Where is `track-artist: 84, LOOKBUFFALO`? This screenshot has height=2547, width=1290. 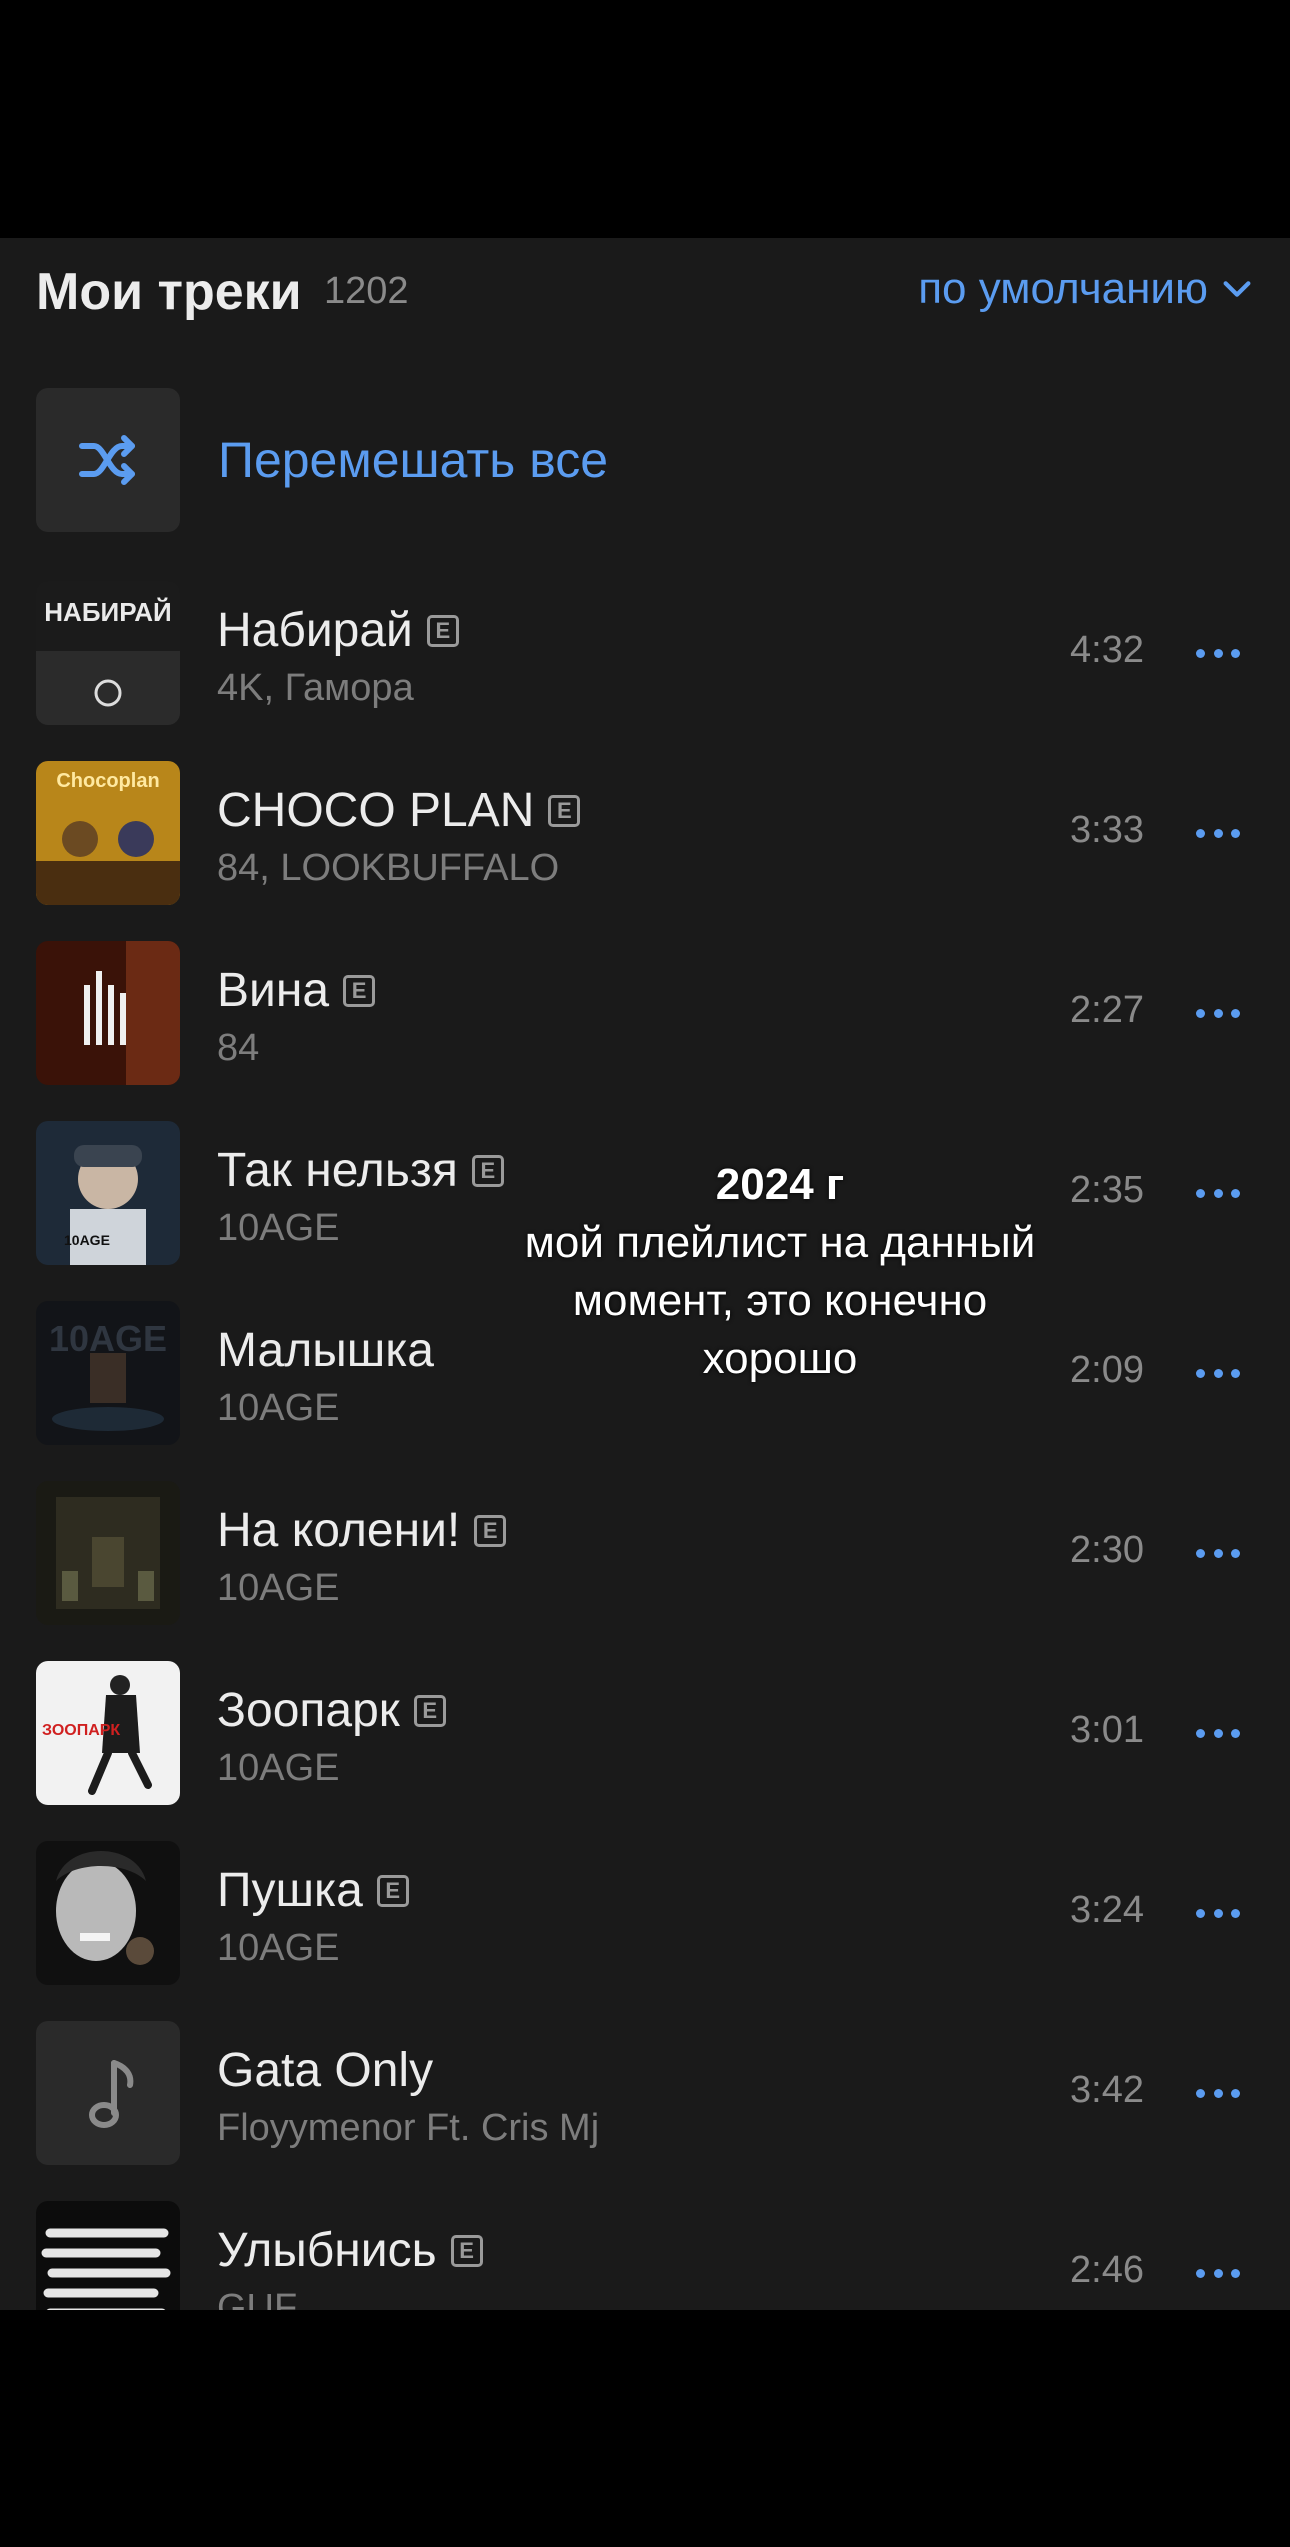
track-artist: 84, LOOKBUFFALO is located at coordinates (388, 868).